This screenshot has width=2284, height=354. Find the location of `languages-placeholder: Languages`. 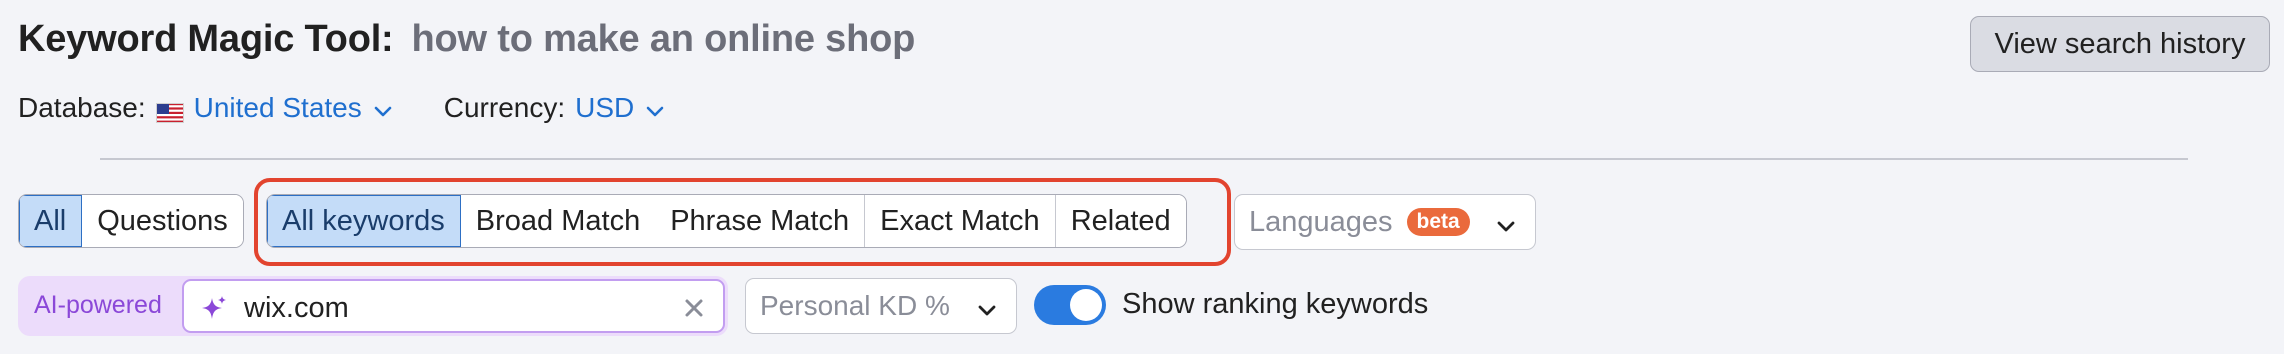

languages-placeholder: Languages is located at coordinates (1321, 221).